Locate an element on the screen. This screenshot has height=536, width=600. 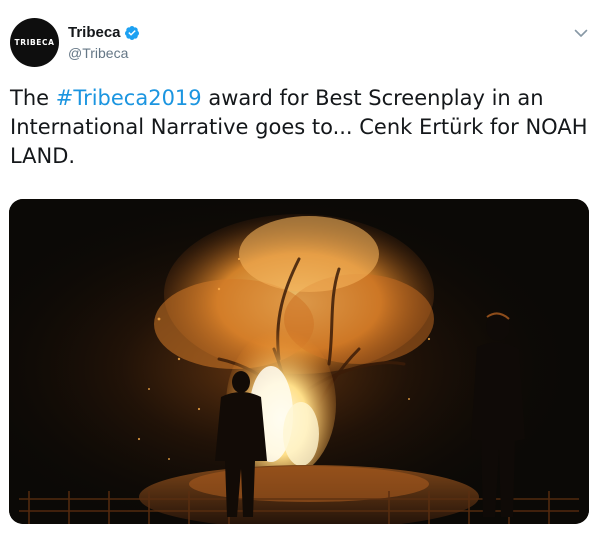
display-name: Tribeca is located at coordinates (94, 32).